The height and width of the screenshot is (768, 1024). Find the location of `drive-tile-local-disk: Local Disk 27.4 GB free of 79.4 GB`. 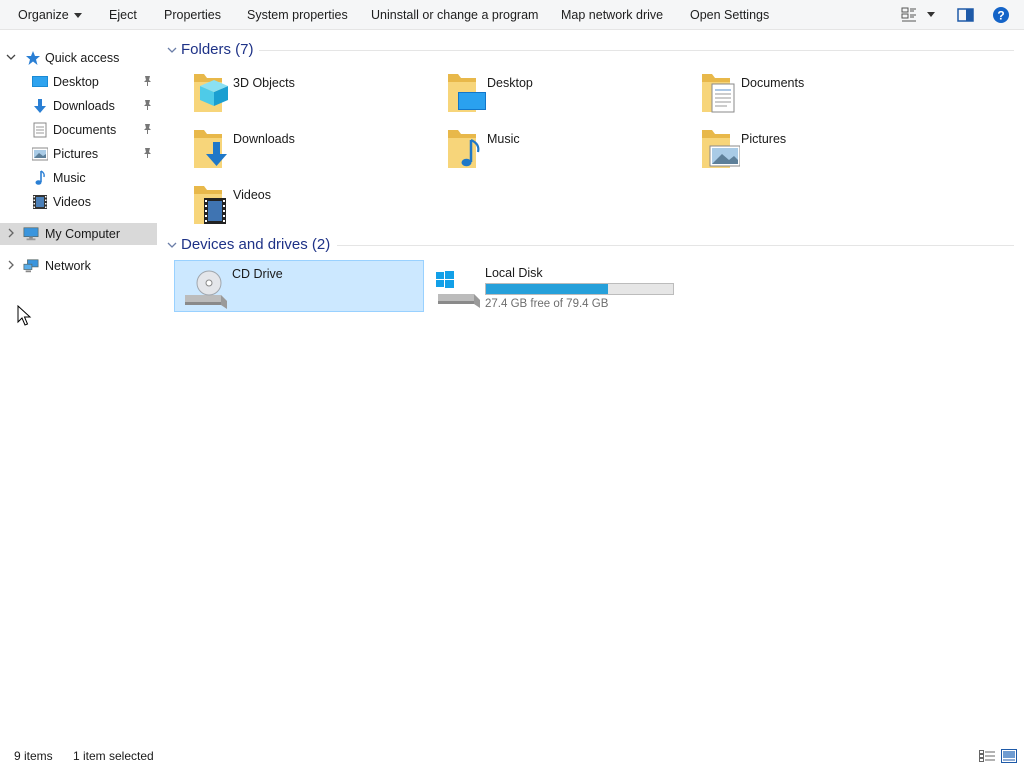

drive-tile-local-disk: Local Disk 27.4 GB free of 79.4 GB is located at coordinates (553, 286).